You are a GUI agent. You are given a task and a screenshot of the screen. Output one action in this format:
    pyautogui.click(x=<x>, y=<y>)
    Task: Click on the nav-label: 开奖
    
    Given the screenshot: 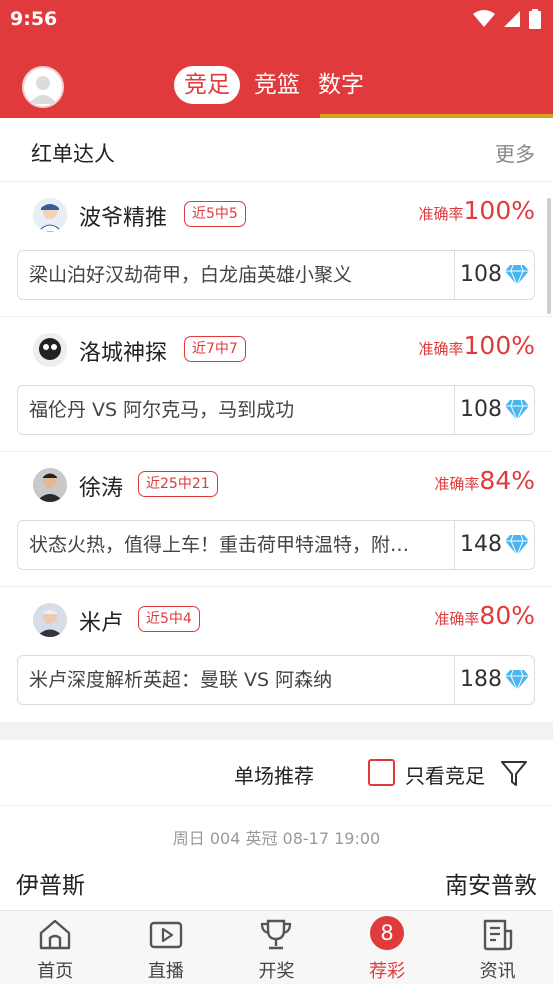 What is the action you would take?
    pyautogui.click(x=276, y=971)
    